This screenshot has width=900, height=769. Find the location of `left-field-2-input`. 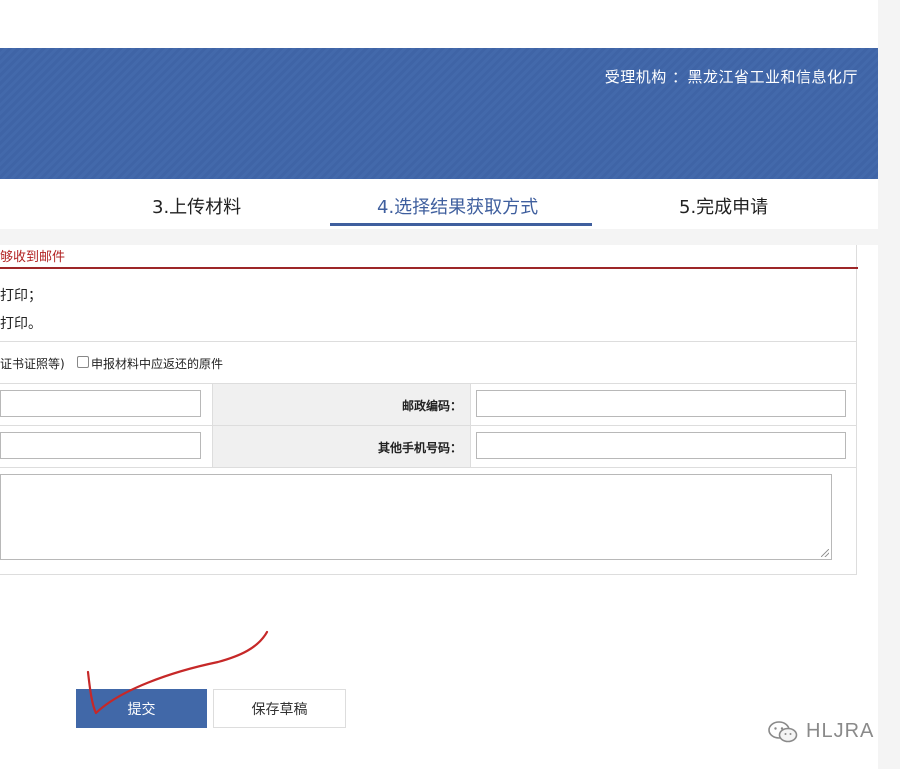

left-field-2-input is located at coordinates (100, 445).